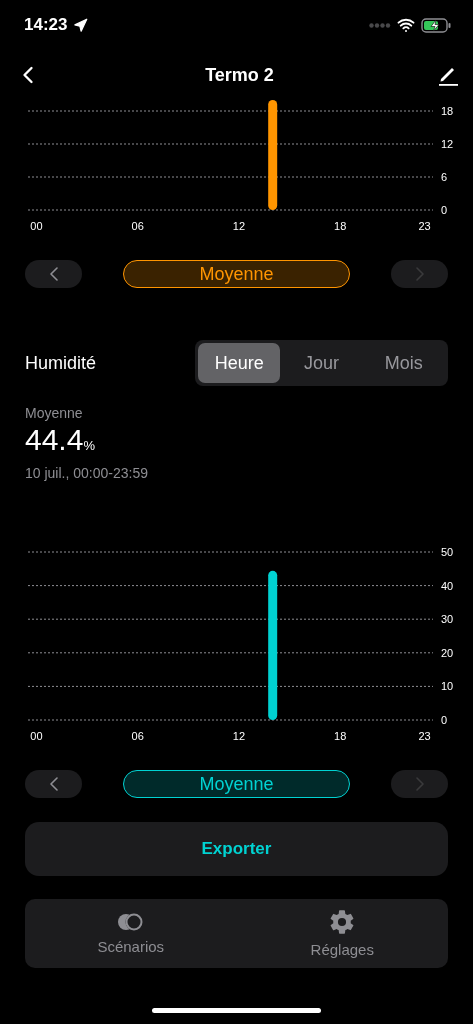 Image resolution: width=473 pixels, height=1024 pixels. What do you see at coordinates (54, 413) in the screenshot?
I see `summary-label: Moyenne` at bounding box center [54, 413].